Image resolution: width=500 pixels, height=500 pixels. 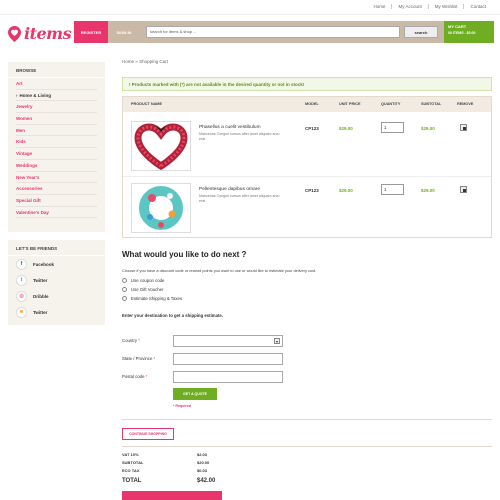 I want to click on cart-summary: 00 ITEMS - $0.00, so click(x=462, y=33).